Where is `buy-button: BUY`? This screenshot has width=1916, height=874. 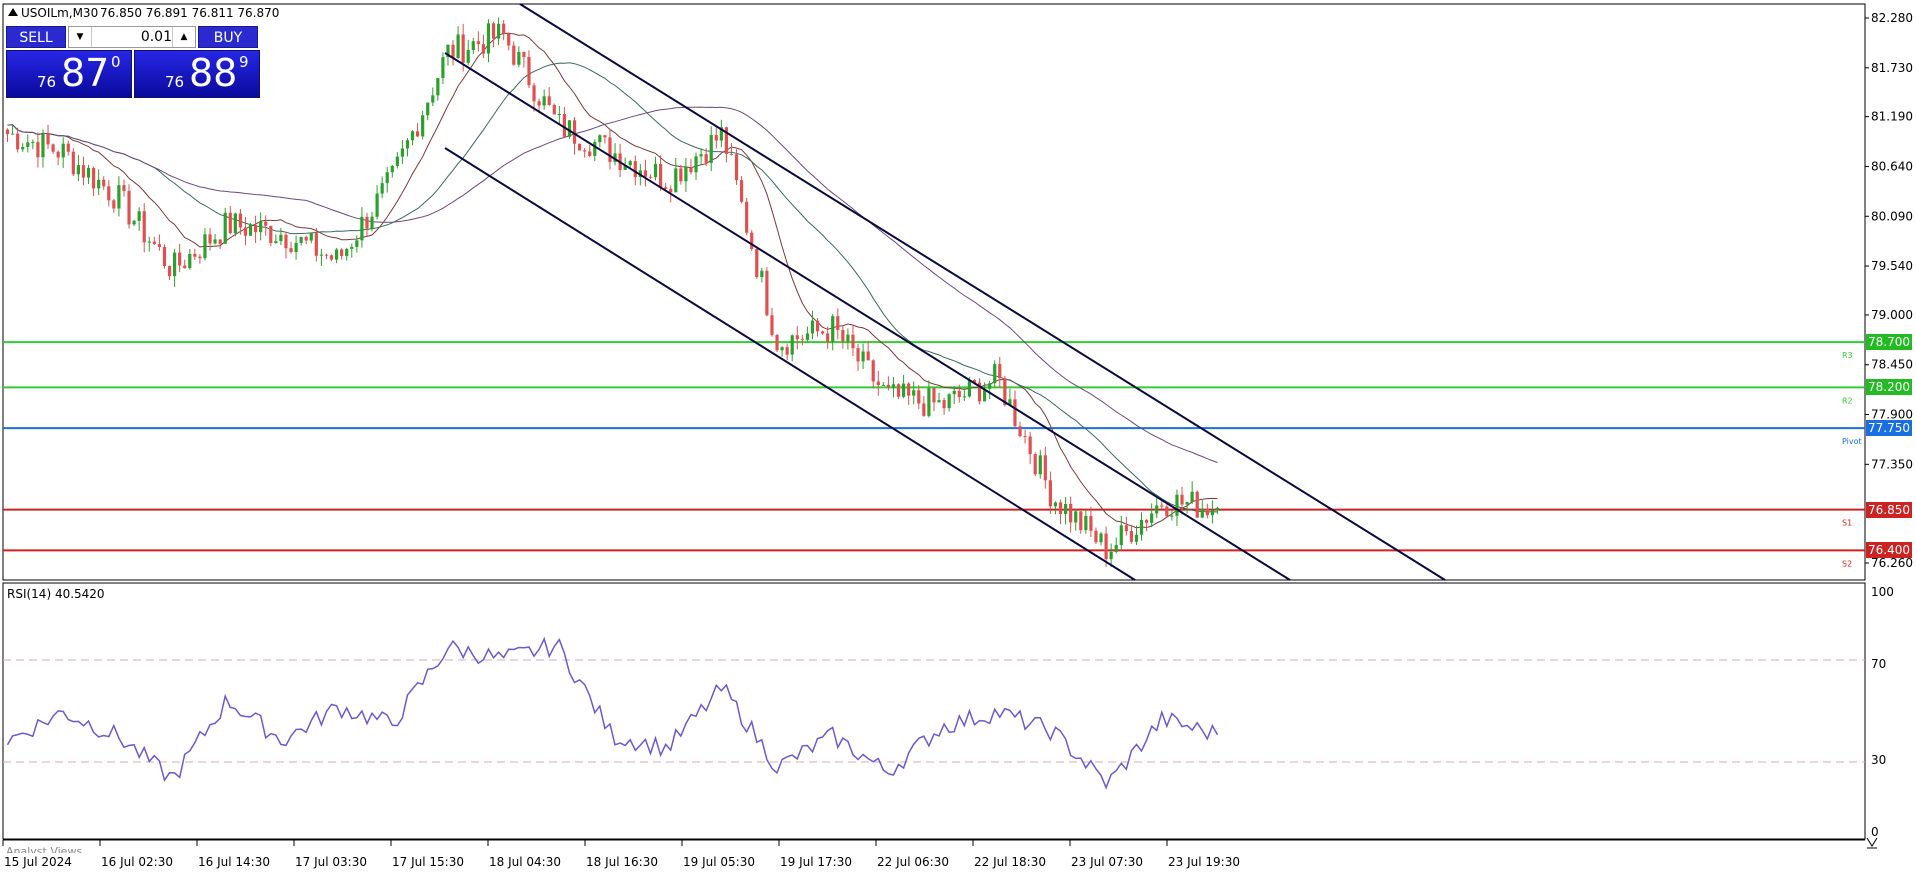 buy-button: BUY is located at coordinates (228, 37).